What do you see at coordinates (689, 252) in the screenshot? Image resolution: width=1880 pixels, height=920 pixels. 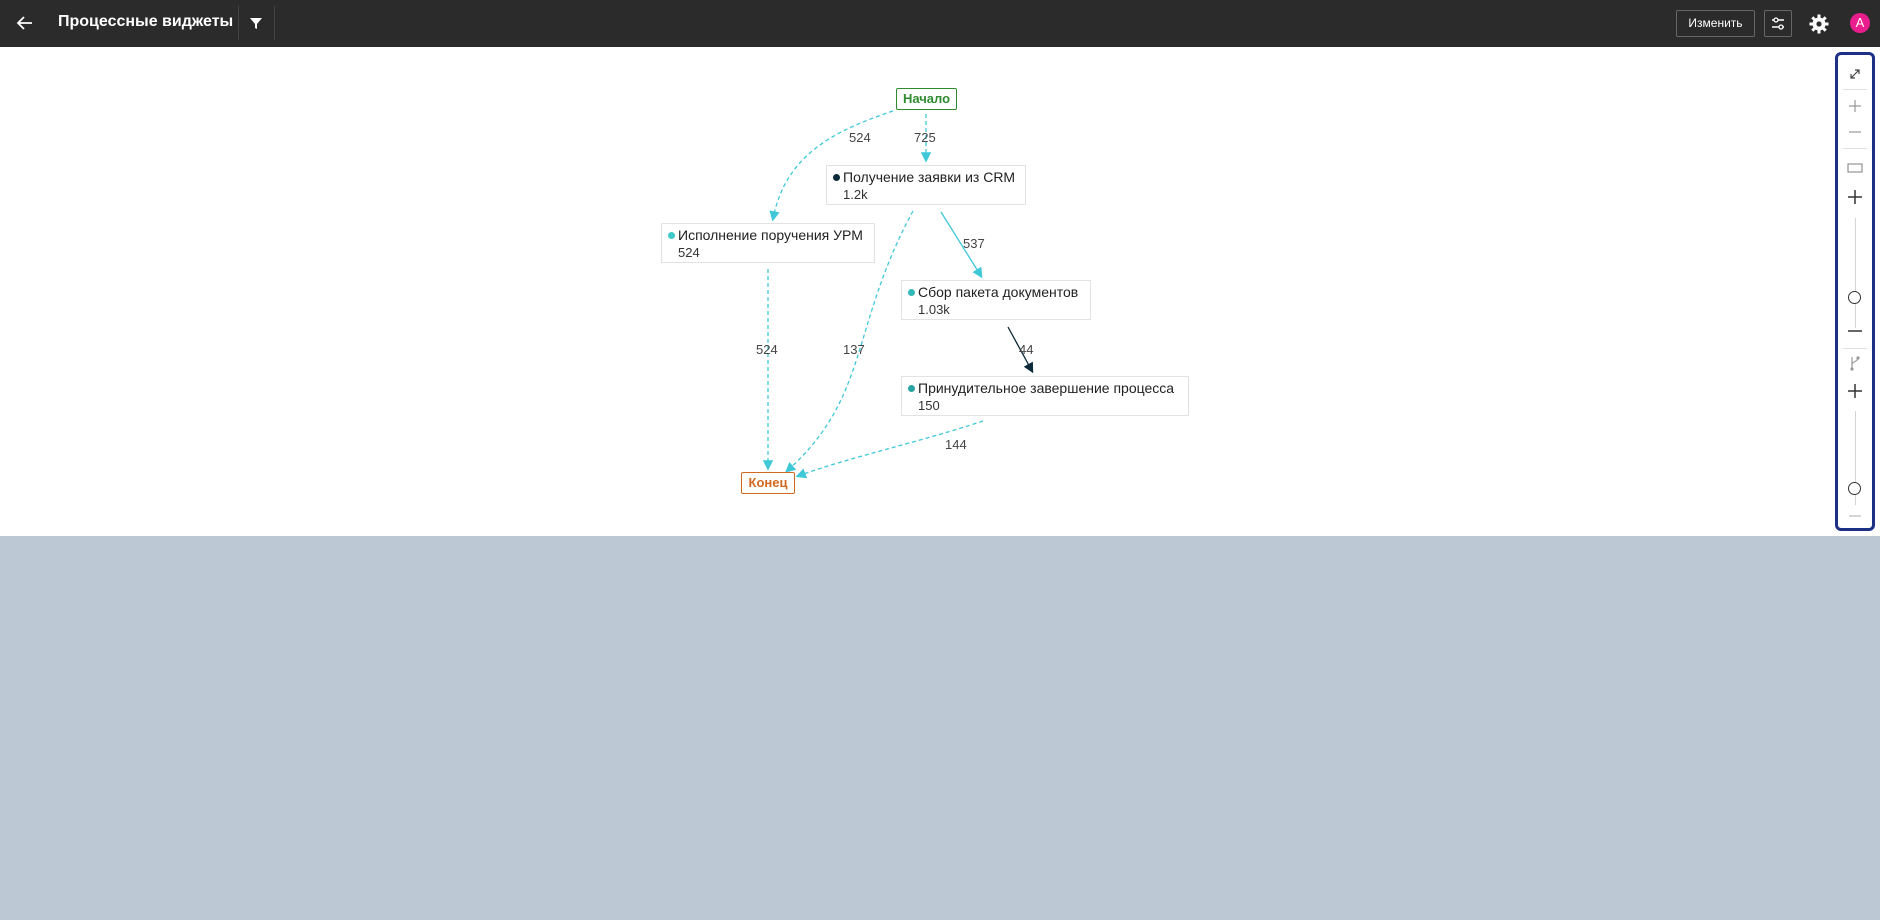 I see `activity-count: 524` at bounding box center [689, 252].